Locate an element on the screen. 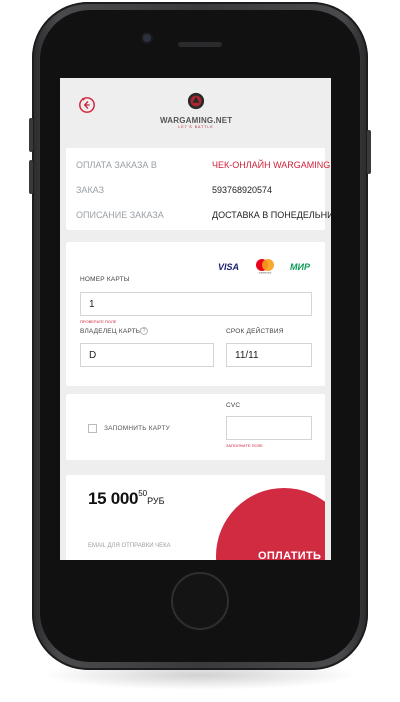 The height and width of the screenshot is (702, 400). logo-tagline: LET'S BATTLE is located at coordinates (196, 127).